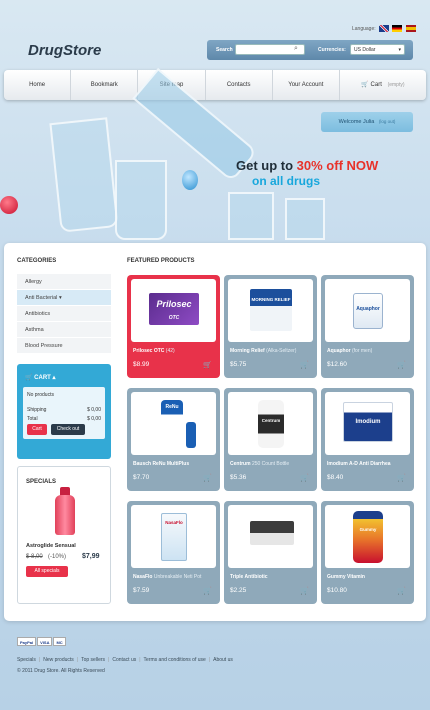  I want to click on product-image: Prilosec OTC, so click(173, 310).